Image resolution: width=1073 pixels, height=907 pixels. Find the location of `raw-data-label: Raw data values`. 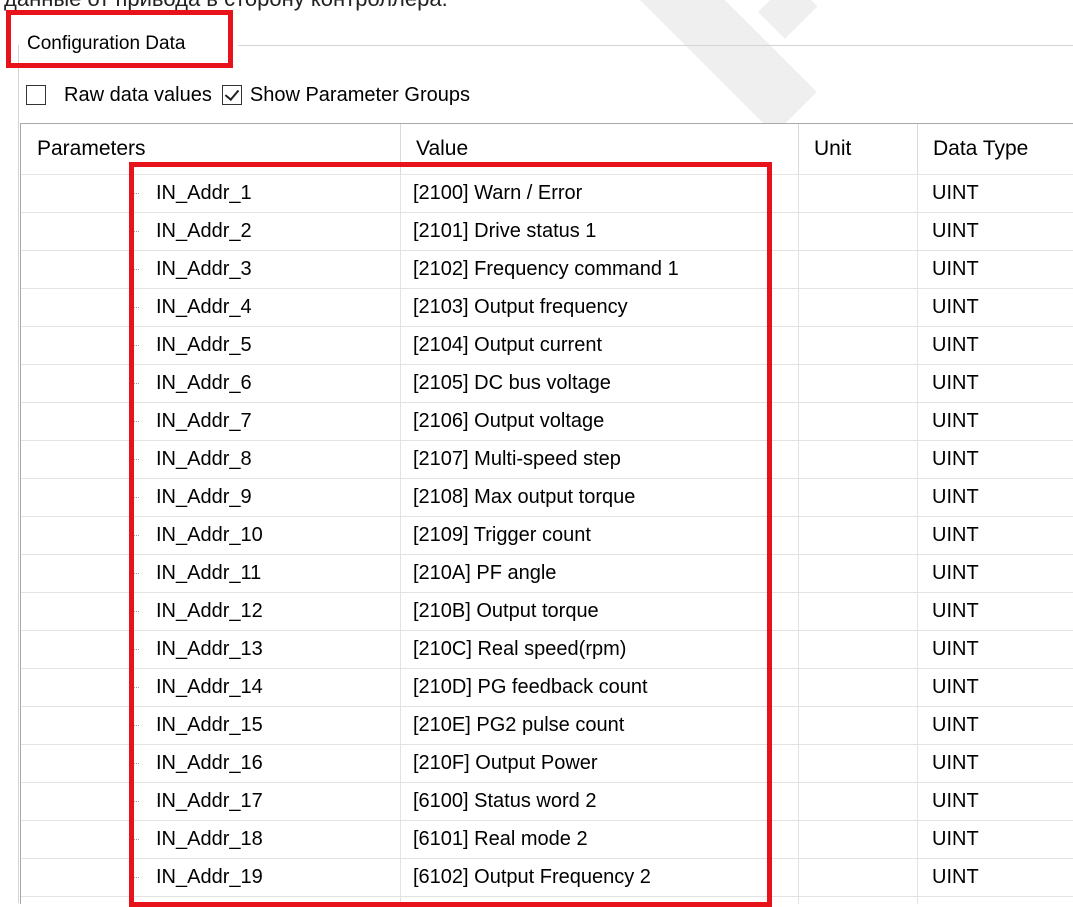

raw-data-label: Raw data values is located at coordinates (138, 95).